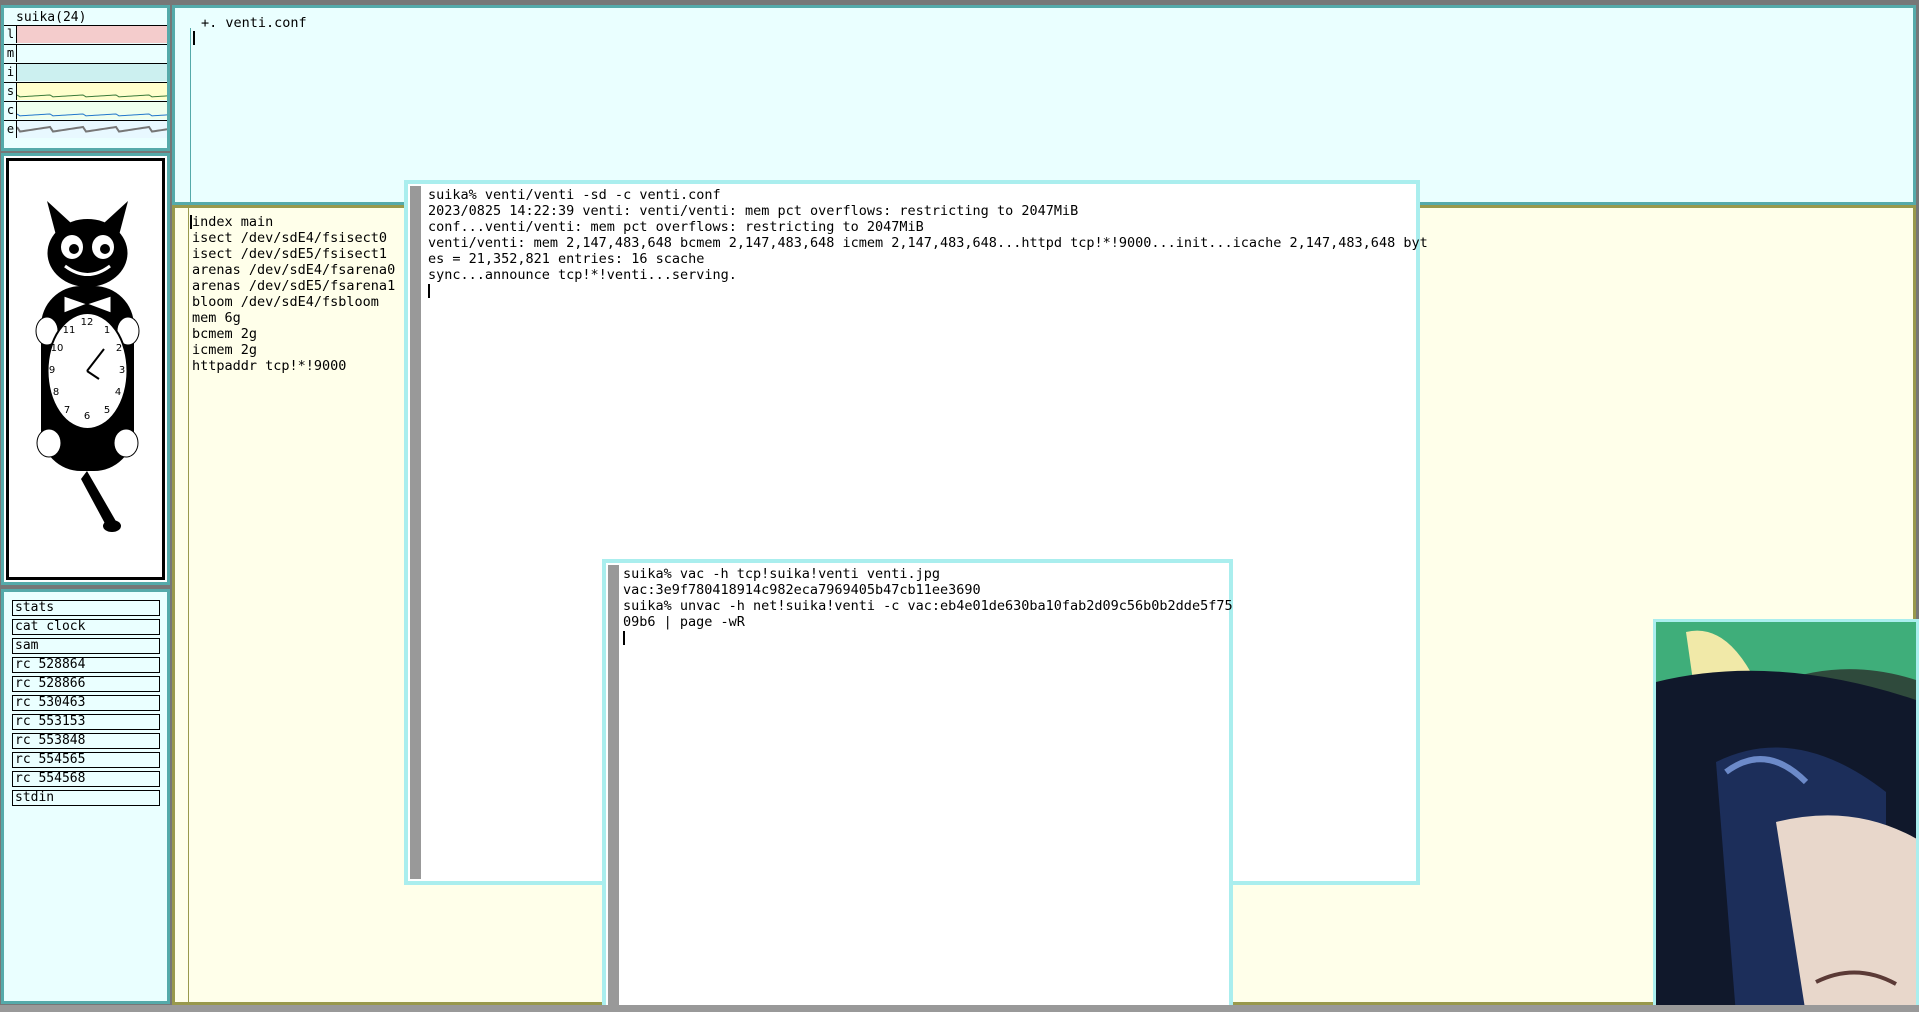 Image resolution: width=1919 pixels, height=1012 pixels. Describe the element at coordinates (86, 741) in the screenshot. I see `window-list-item: rc 553848` at that location.